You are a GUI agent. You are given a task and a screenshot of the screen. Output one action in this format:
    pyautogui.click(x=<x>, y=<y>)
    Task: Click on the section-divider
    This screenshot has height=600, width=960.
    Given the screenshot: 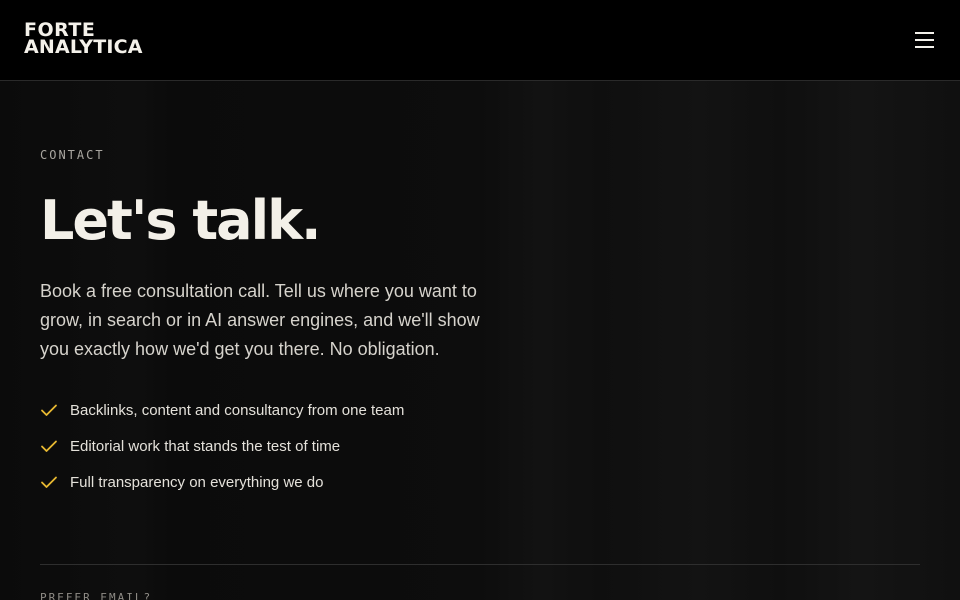 What is the action you would take?
    pyautogui.click(x=480, y=564)
    